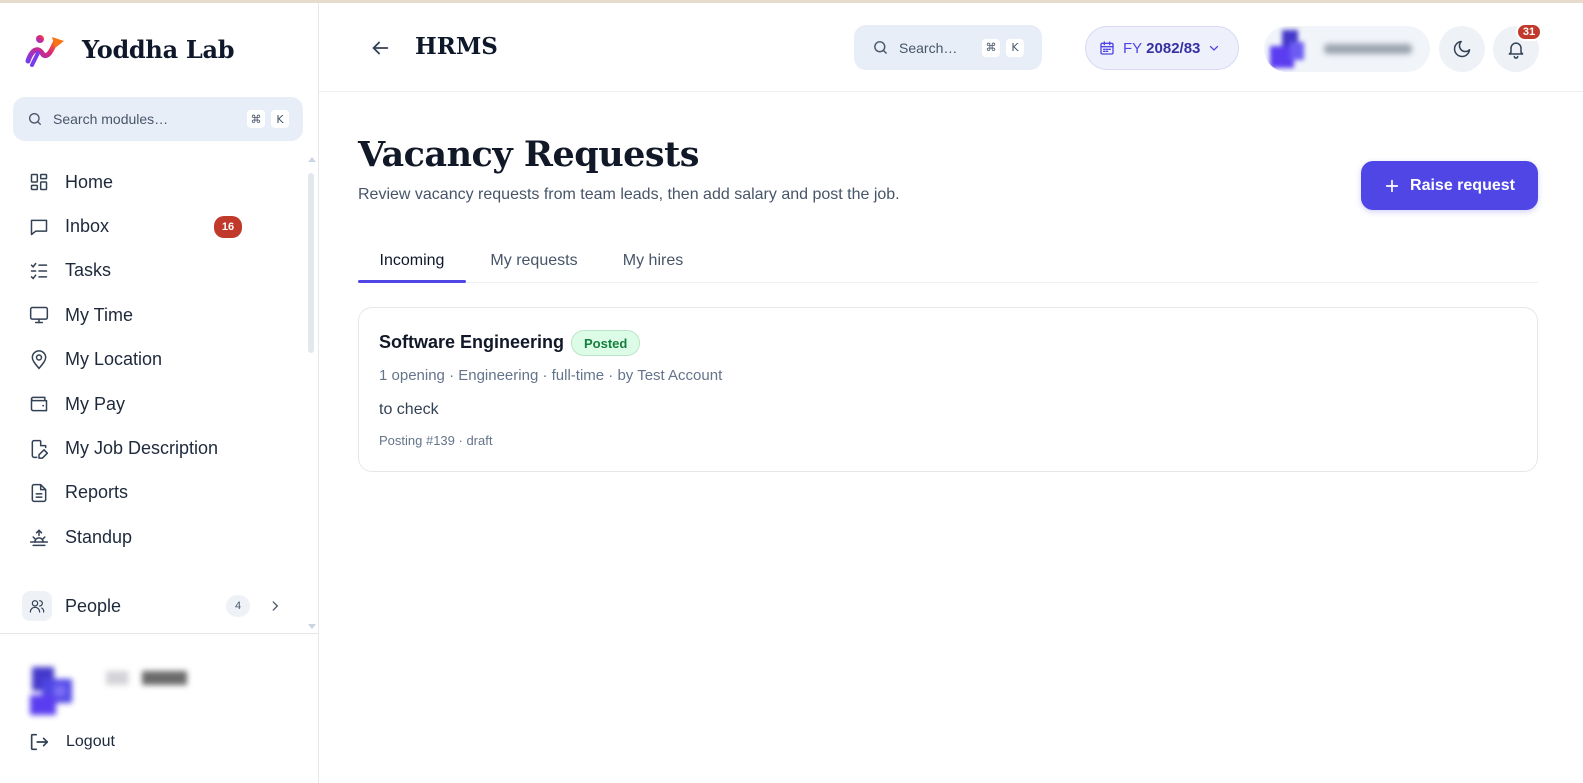 Image resolution: width=1583 pixels, height=783 pixels. Describe the element at coordinates (157, 315) in the screenshot. I see `sidebar-item-my-time: My Time` at that location.